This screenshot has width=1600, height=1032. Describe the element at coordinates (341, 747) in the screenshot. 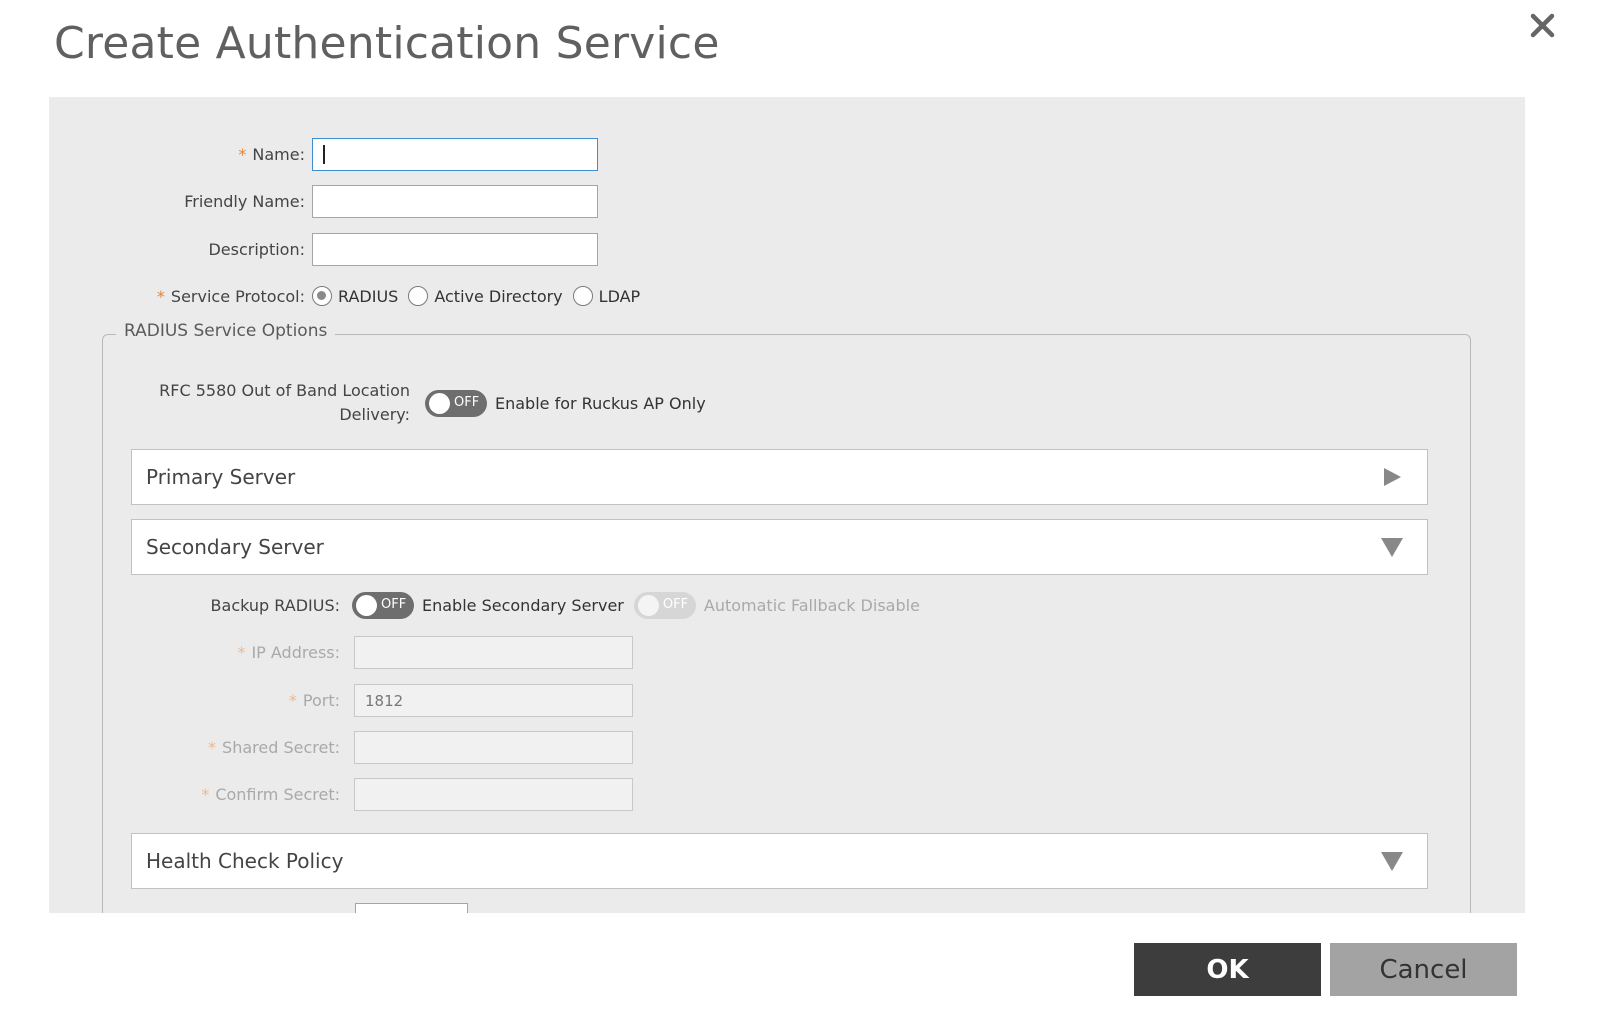

I see `shared-secret-row: * Shared Secret:` at that location.